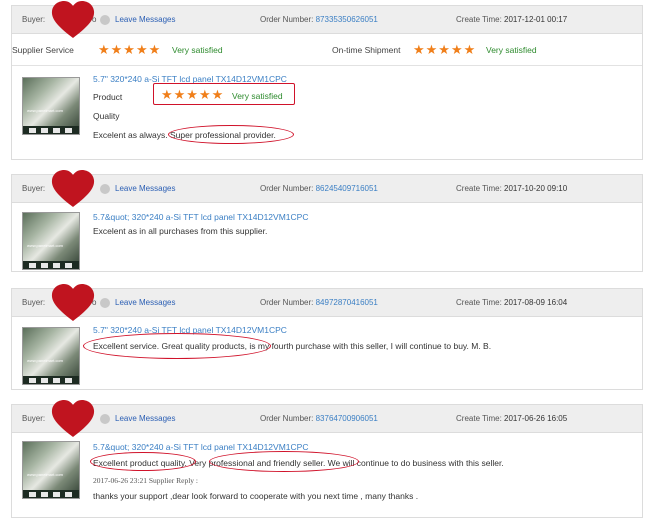 The image size is (650, 527). What do you see at coordinates (108, 97) in the screenshot?
I see `product-label: Product` at bounding box center [108, 97].